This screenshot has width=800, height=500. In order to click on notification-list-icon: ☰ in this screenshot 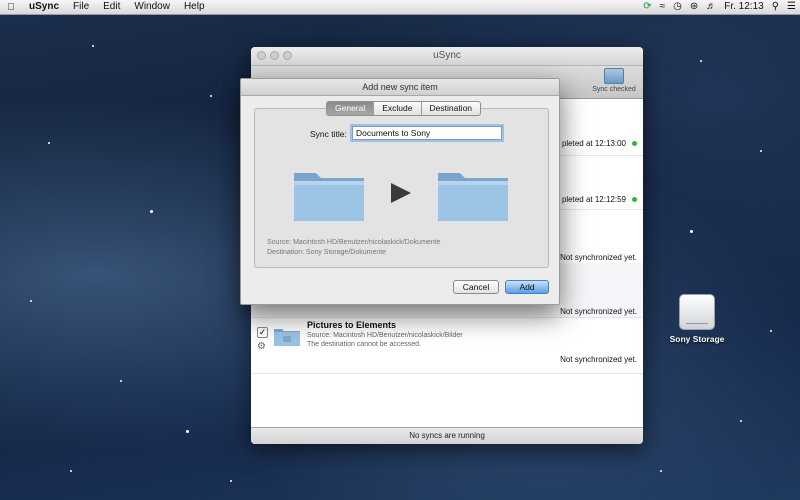, I will do `click(791, 7)`.